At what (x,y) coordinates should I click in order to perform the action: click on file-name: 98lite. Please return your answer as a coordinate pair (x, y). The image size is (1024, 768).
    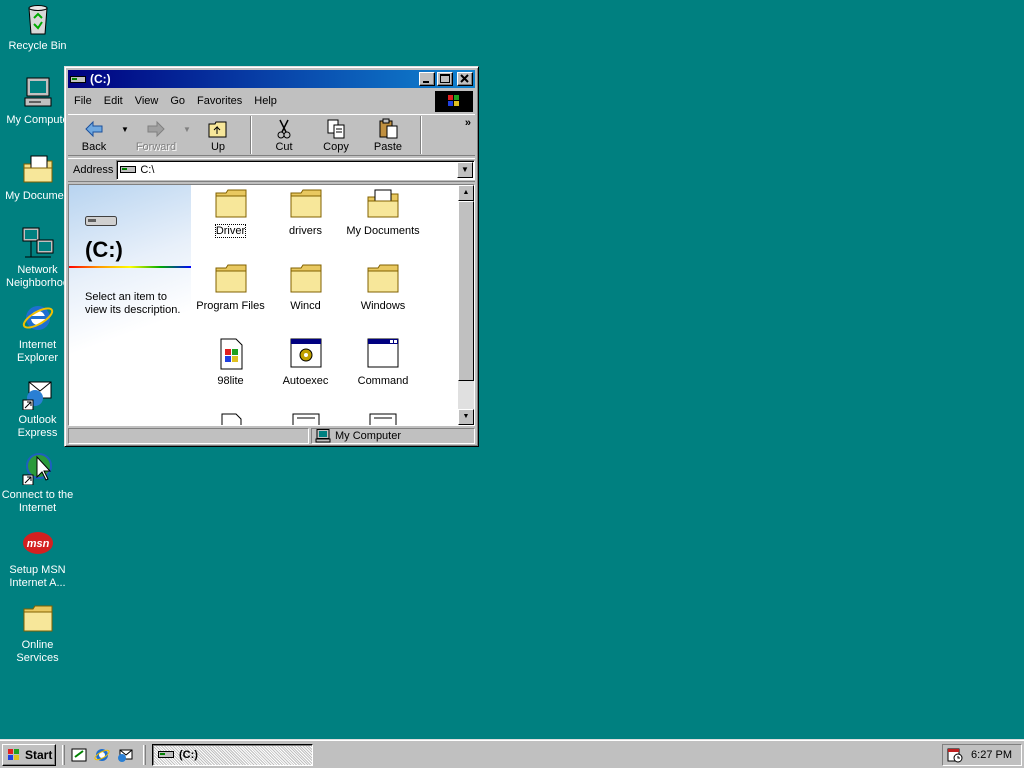
    Looking at the image, I should click on (230, 381).